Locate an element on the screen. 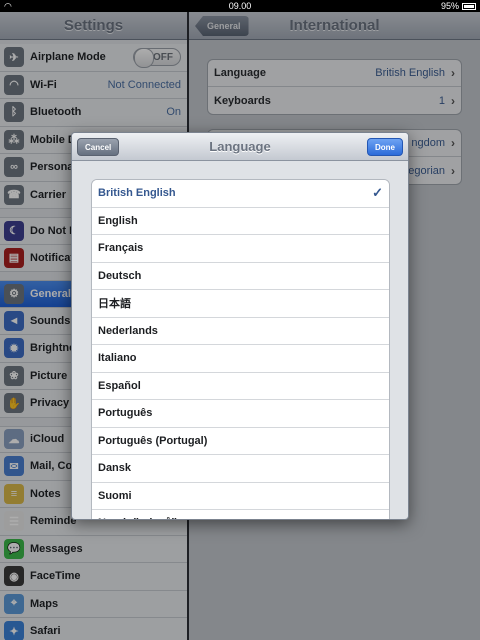 The image size is (480, 640). language-option: English is located at coordinates (240, 221).